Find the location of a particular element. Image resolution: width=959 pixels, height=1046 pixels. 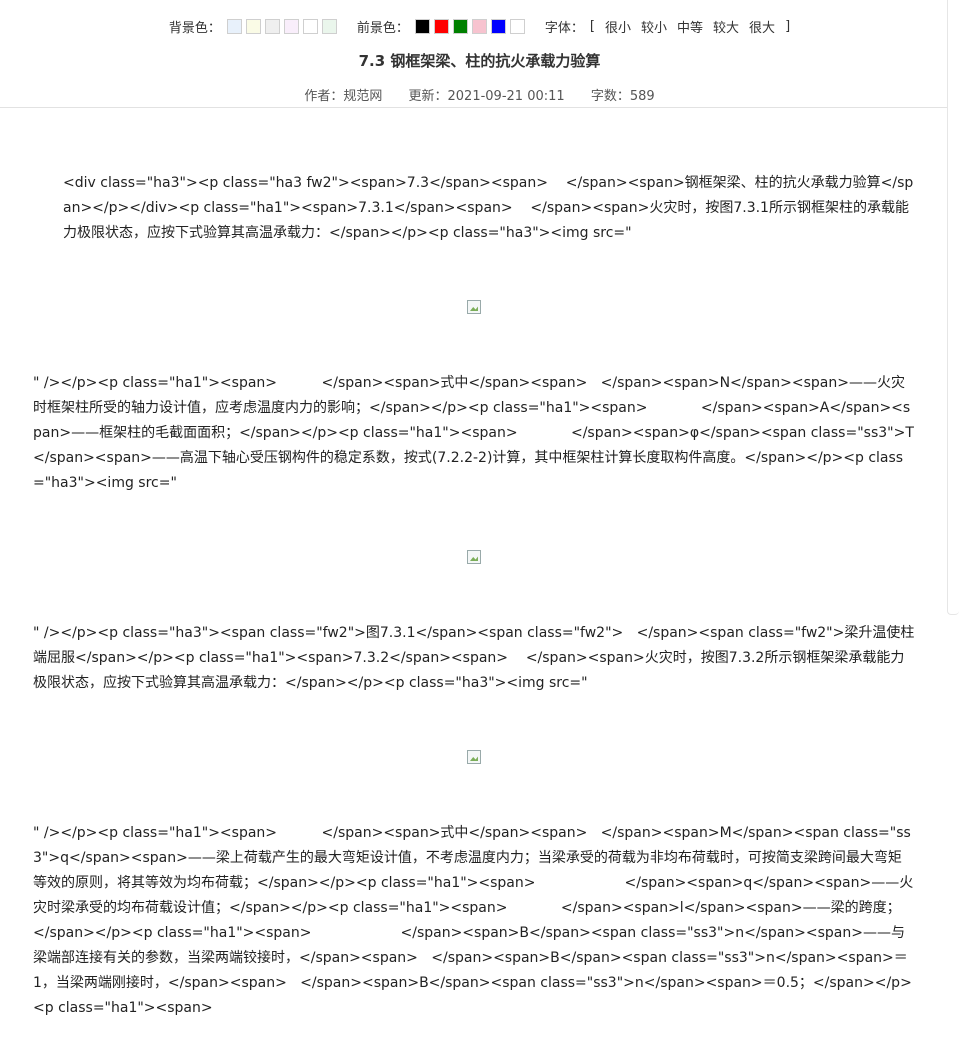

bracket-open: [ is located at coordinates (592, 26).